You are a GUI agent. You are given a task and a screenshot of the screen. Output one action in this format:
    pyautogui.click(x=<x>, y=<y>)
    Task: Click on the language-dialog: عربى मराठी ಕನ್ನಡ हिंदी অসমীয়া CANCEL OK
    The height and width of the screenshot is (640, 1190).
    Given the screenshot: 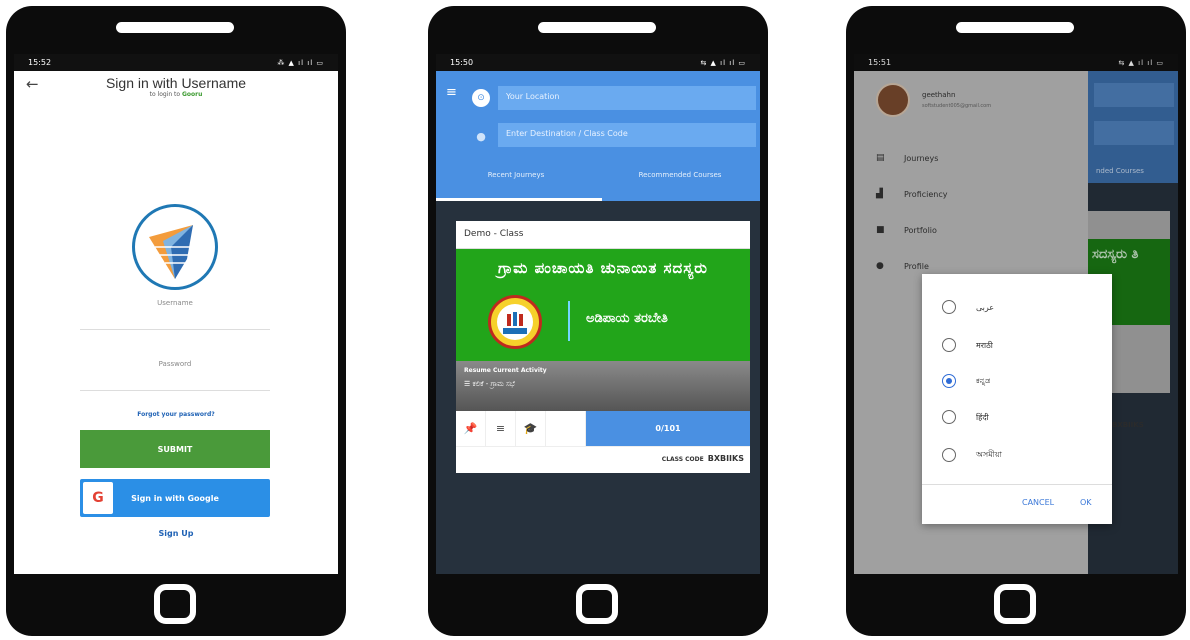 What is the action you would take?
    pyautogui.click(x=1017, y=399)
    